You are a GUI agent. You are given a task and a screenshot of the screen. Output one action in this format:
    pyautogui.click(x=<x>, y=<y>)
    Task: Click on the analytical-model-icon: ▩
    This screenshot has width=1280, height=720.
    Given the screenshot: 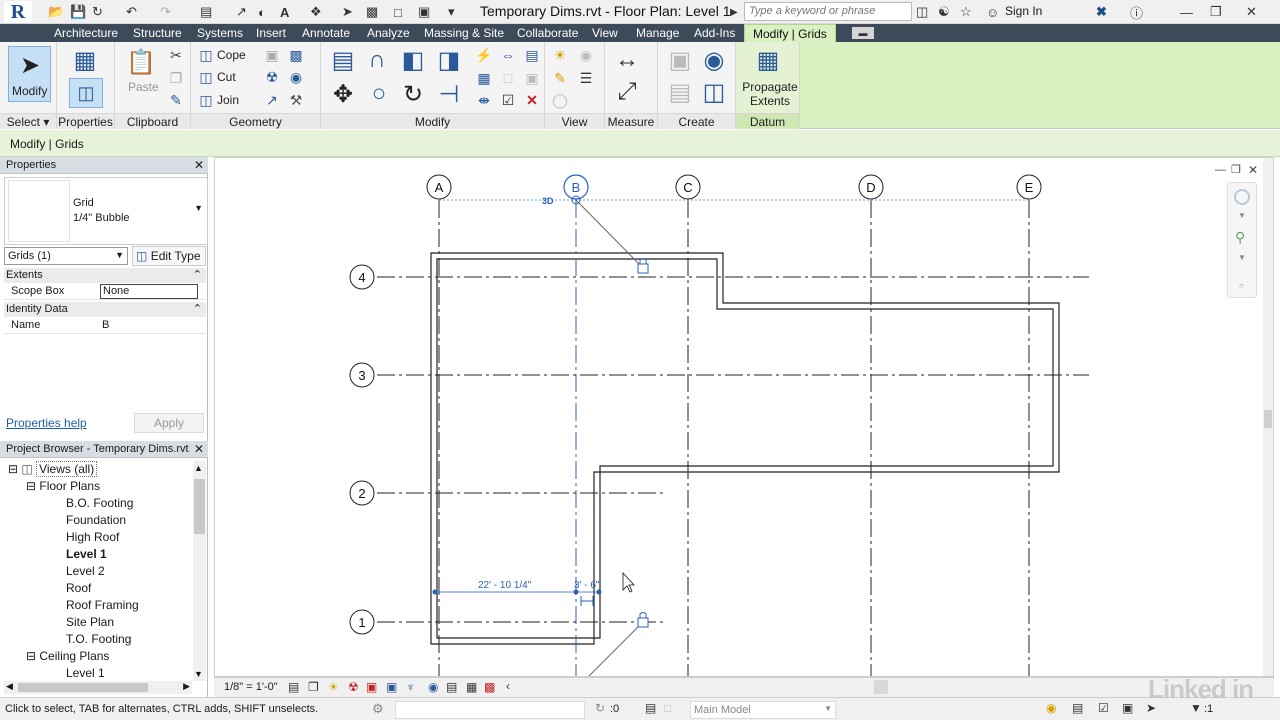 What is the action you would take?
    pyautogui.click(x=489, y=687)
    